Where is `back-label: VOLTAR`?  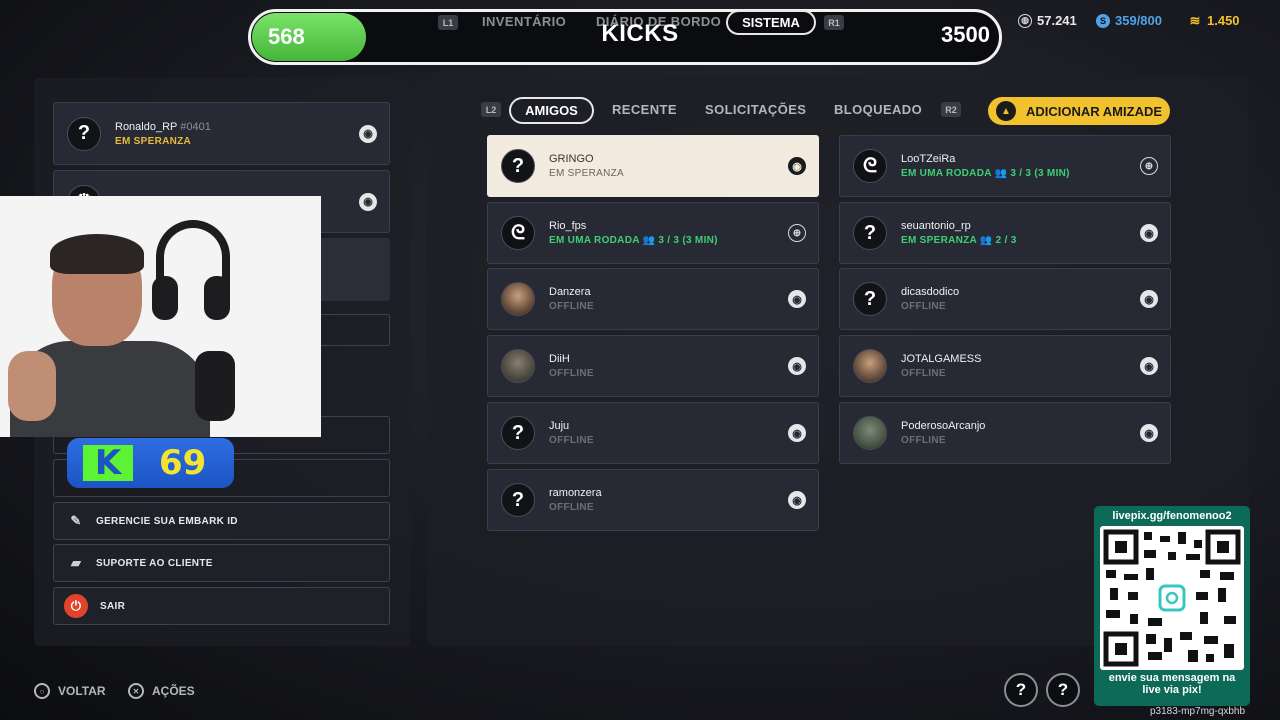 back-label: VOLTAR is located at coordinates (82, 691).